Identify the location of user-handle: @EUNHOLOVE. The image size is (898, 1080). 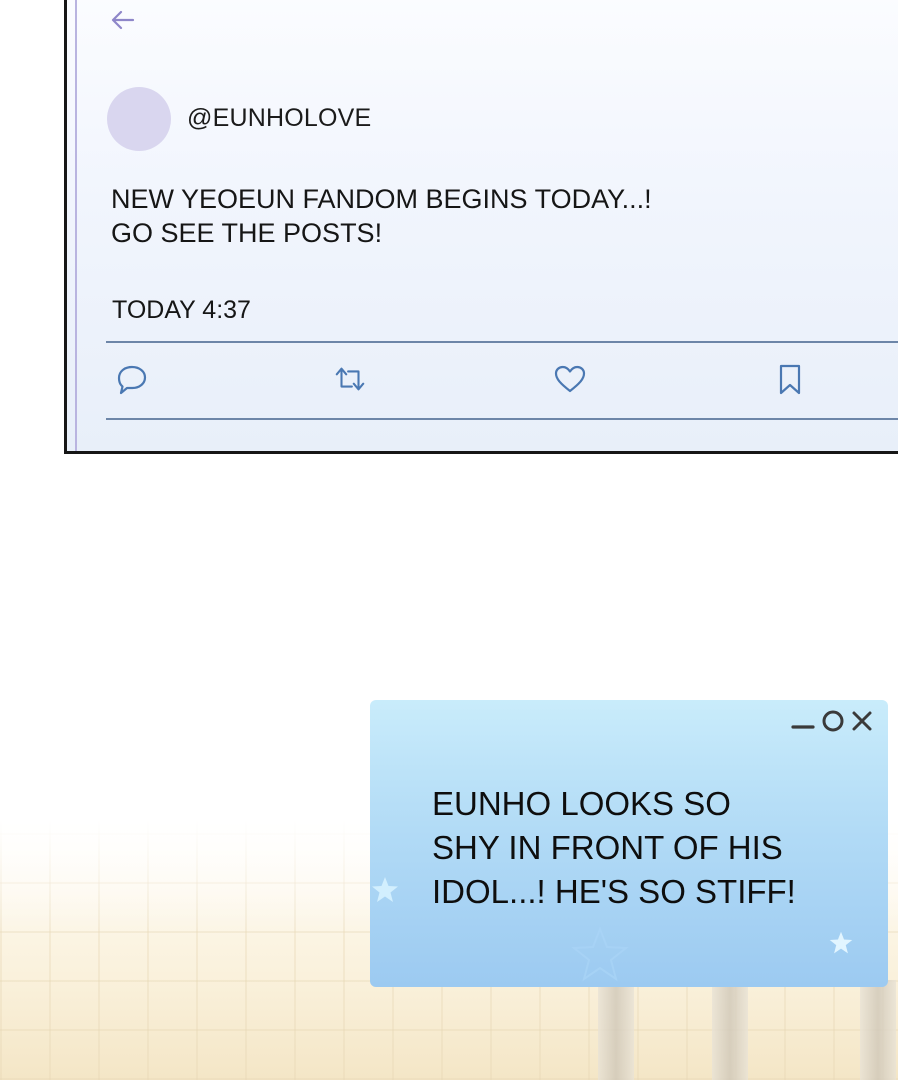
(279, 118).